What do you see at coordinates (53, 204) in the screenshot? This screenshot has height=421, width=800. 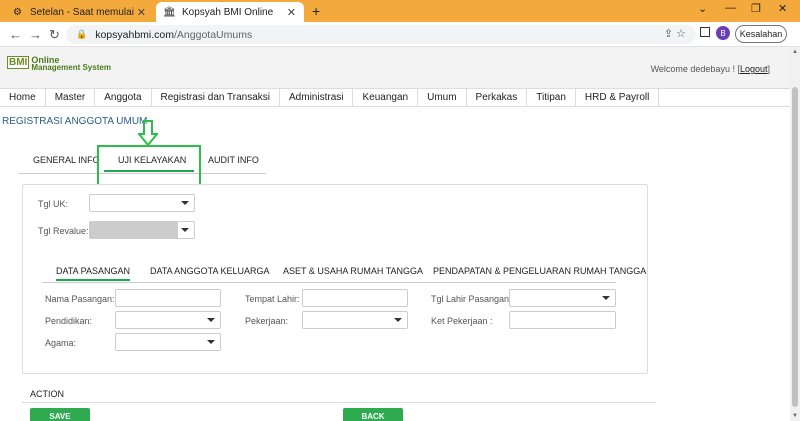 I see `tgl-uk-label: Tgl UK:` at bounding box center [53, 204].